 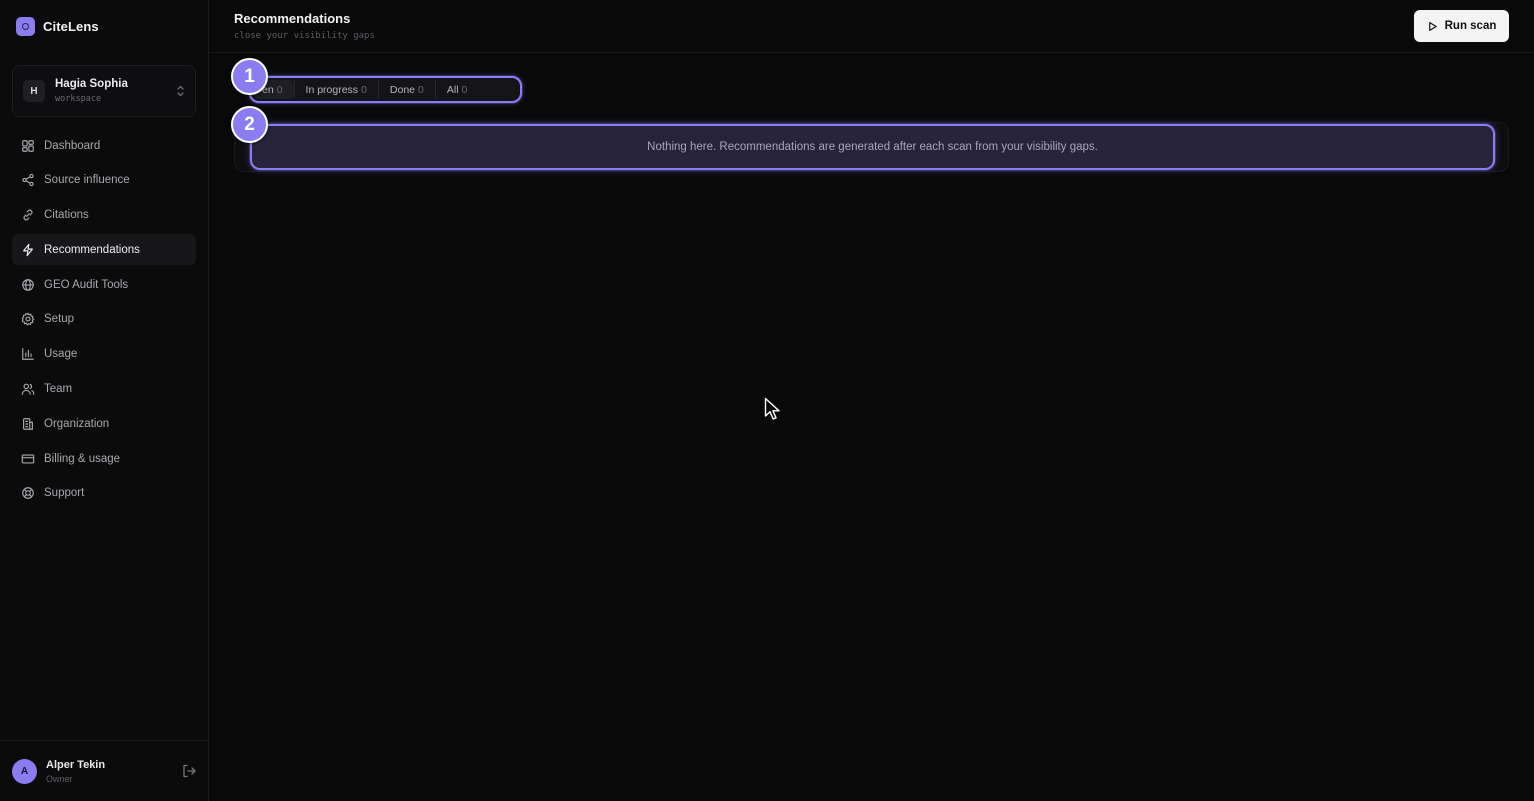 What do you see at coordinates (28, 354) in the screenshot?
I see `bar-chart-icon` at bounding box center [28, 354].